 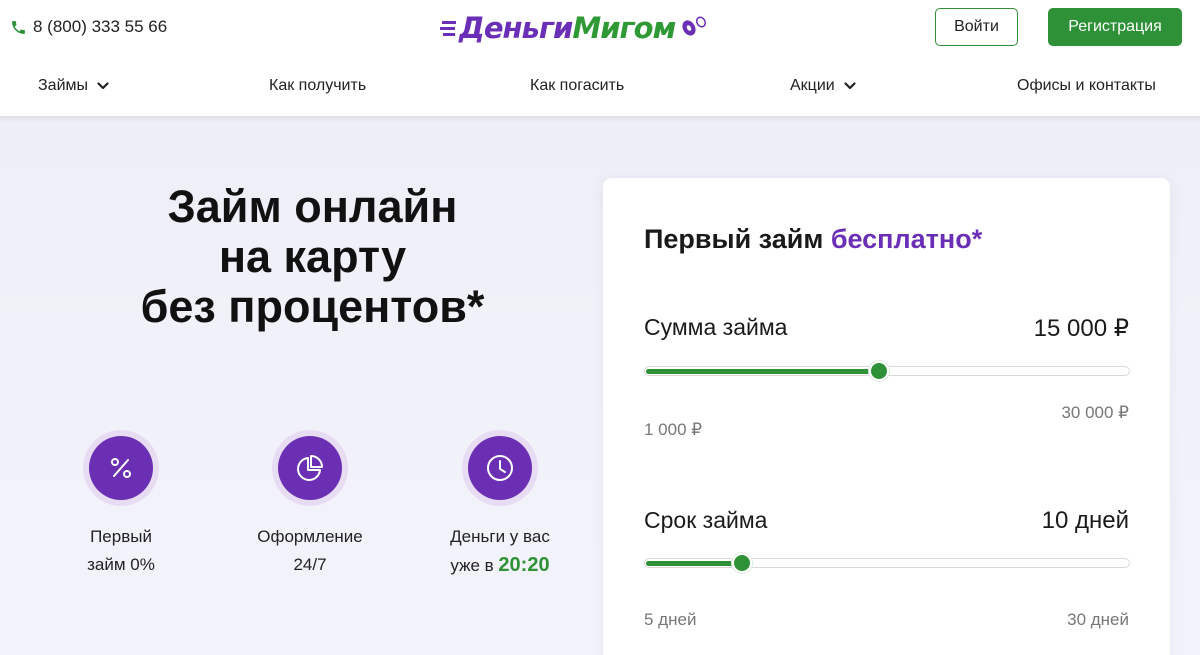 What do you see at coordinates (694, 563) in the screenshot?
I see `term-slider-fill` at bounding box center [694, 563].